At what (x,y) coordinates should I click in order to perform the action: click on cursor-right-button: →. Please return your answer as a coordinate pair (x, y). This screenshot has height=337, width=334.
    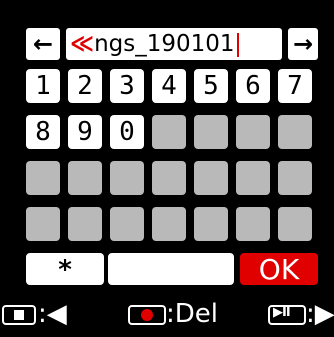
    Looking at the image, I should click on (303, 44).